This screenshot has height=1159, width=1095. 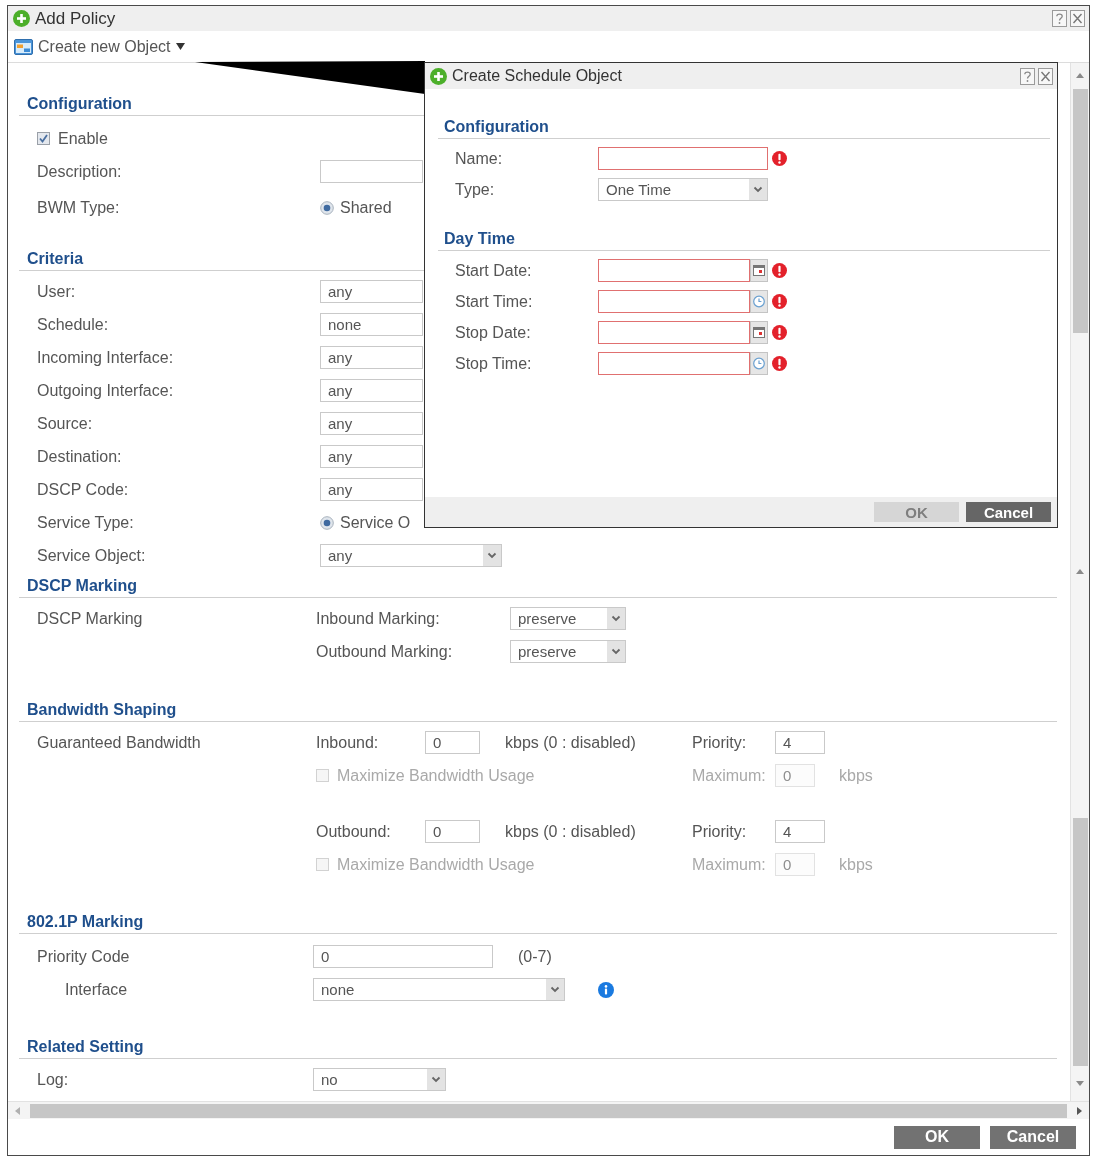 I want to click on field-label: DSCP Marking, so click(x=90, y=618).